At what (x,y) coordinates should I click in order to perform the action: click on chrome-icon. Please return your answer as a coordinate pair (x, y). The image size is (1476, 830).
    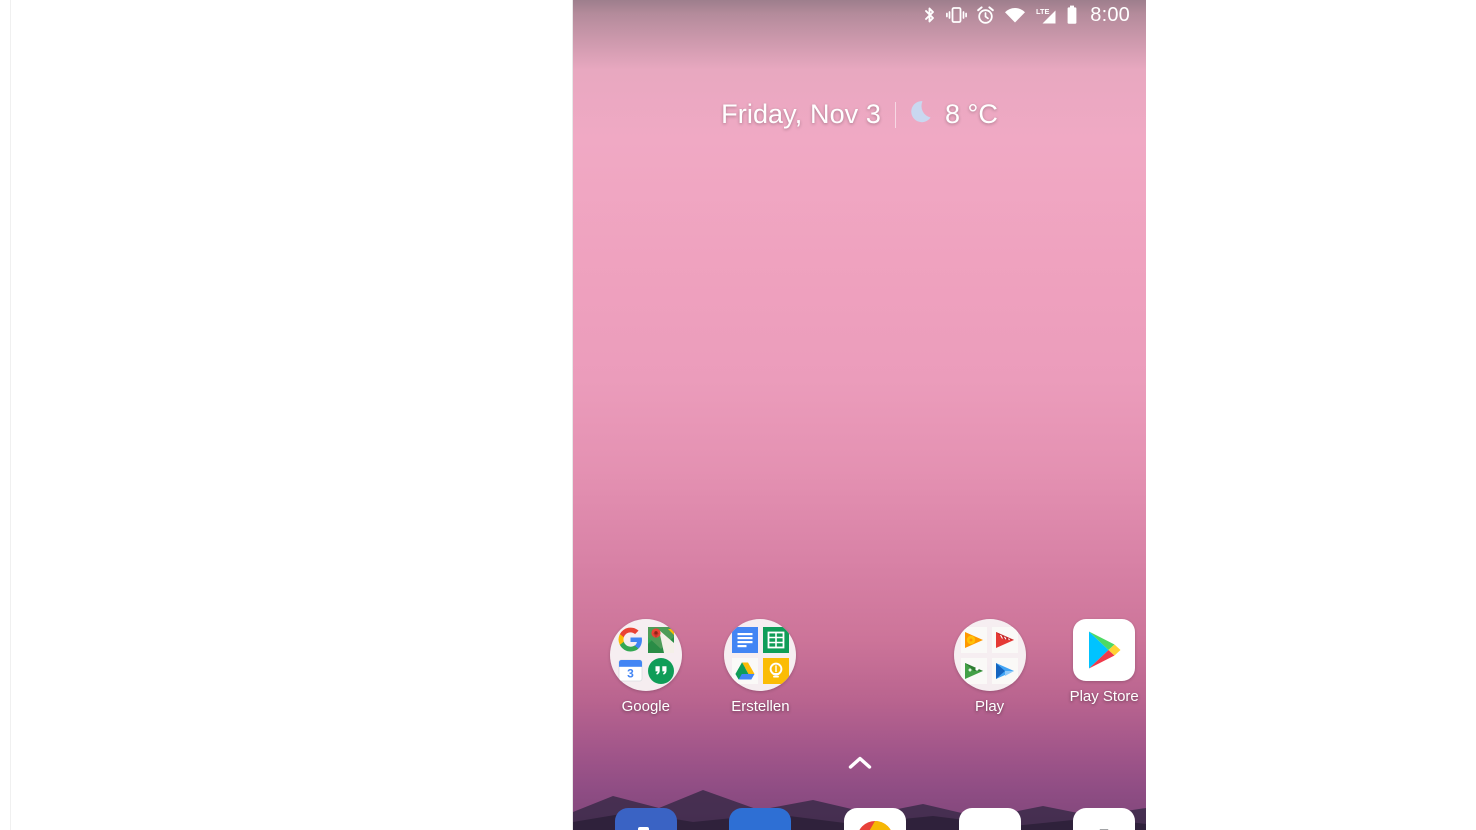
    Looking at the image, I should click on (874, 819).